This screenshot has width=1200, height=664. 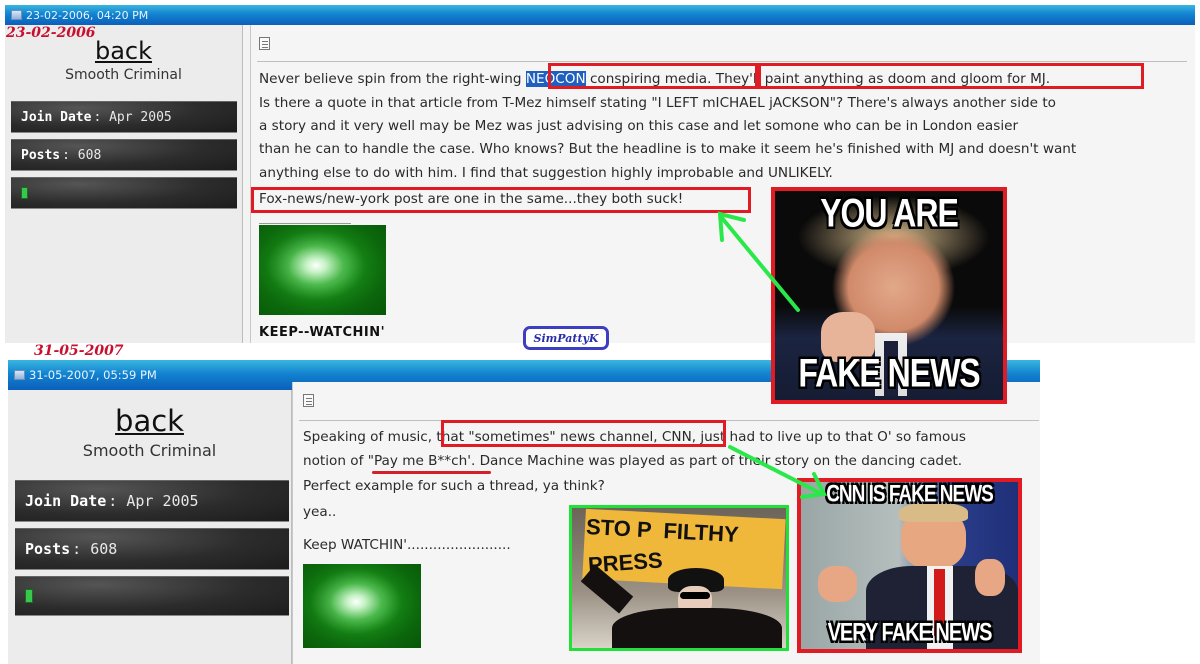 I want to click on arrow-cnn-to-meme2, so click(x=778, y=472).